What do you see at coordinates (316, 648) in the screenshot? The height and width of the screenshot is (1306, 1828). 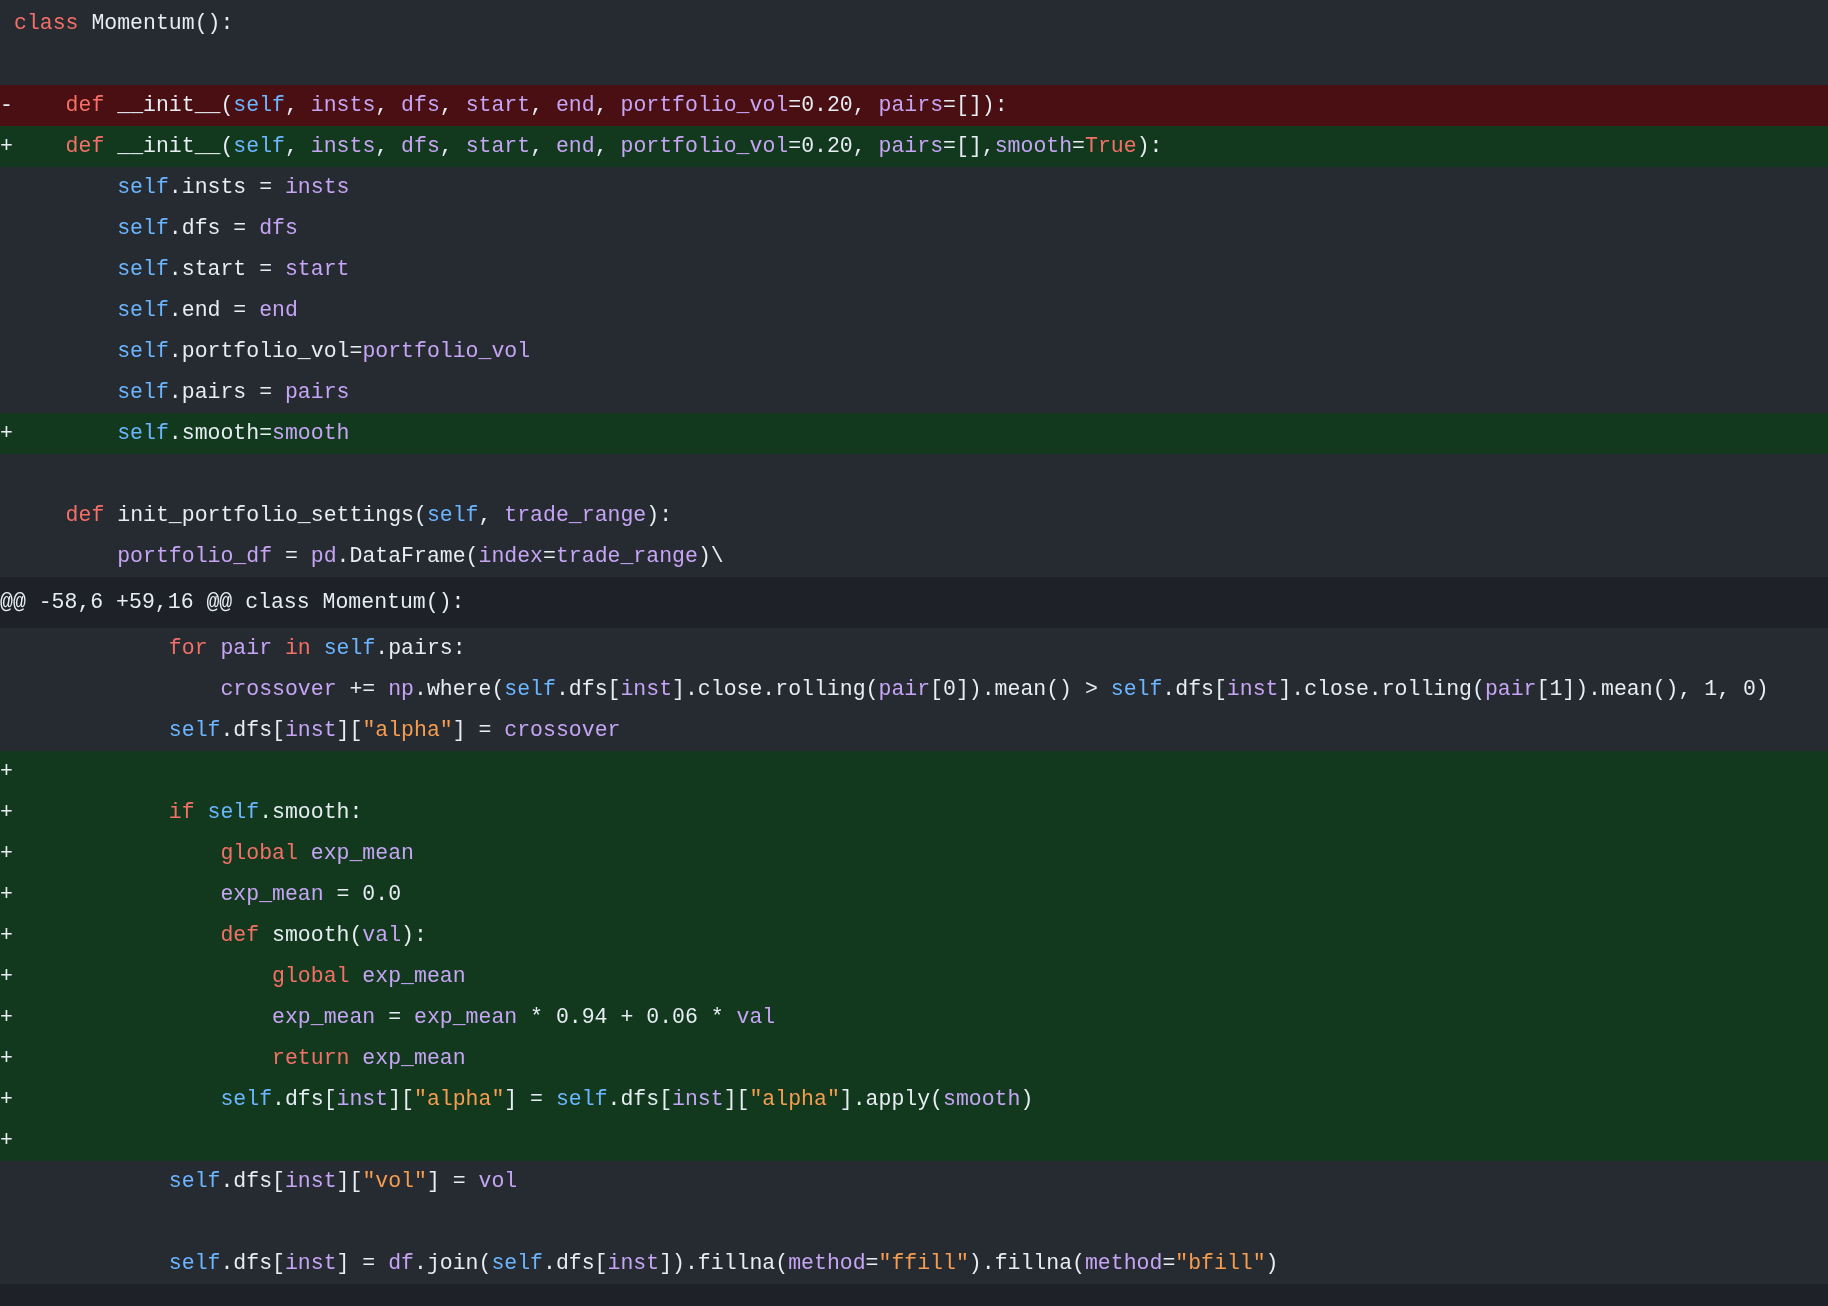 I see `code-line: for pair in self.pairs:` at bounding box center [316, 648].